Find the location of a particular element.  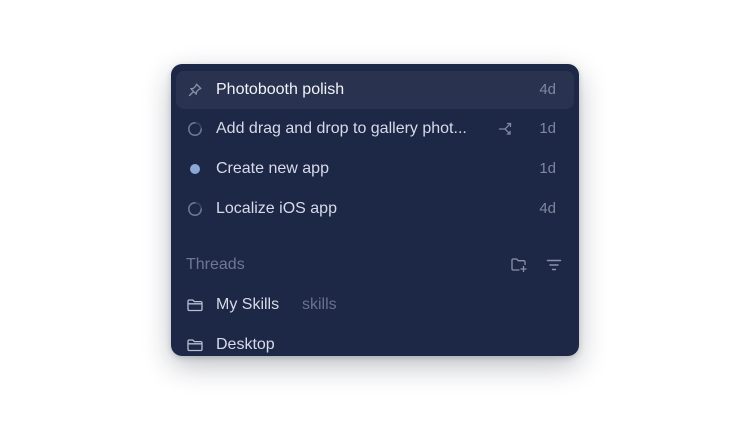

folder-name: My Skills is located at coordinates (248, 304).